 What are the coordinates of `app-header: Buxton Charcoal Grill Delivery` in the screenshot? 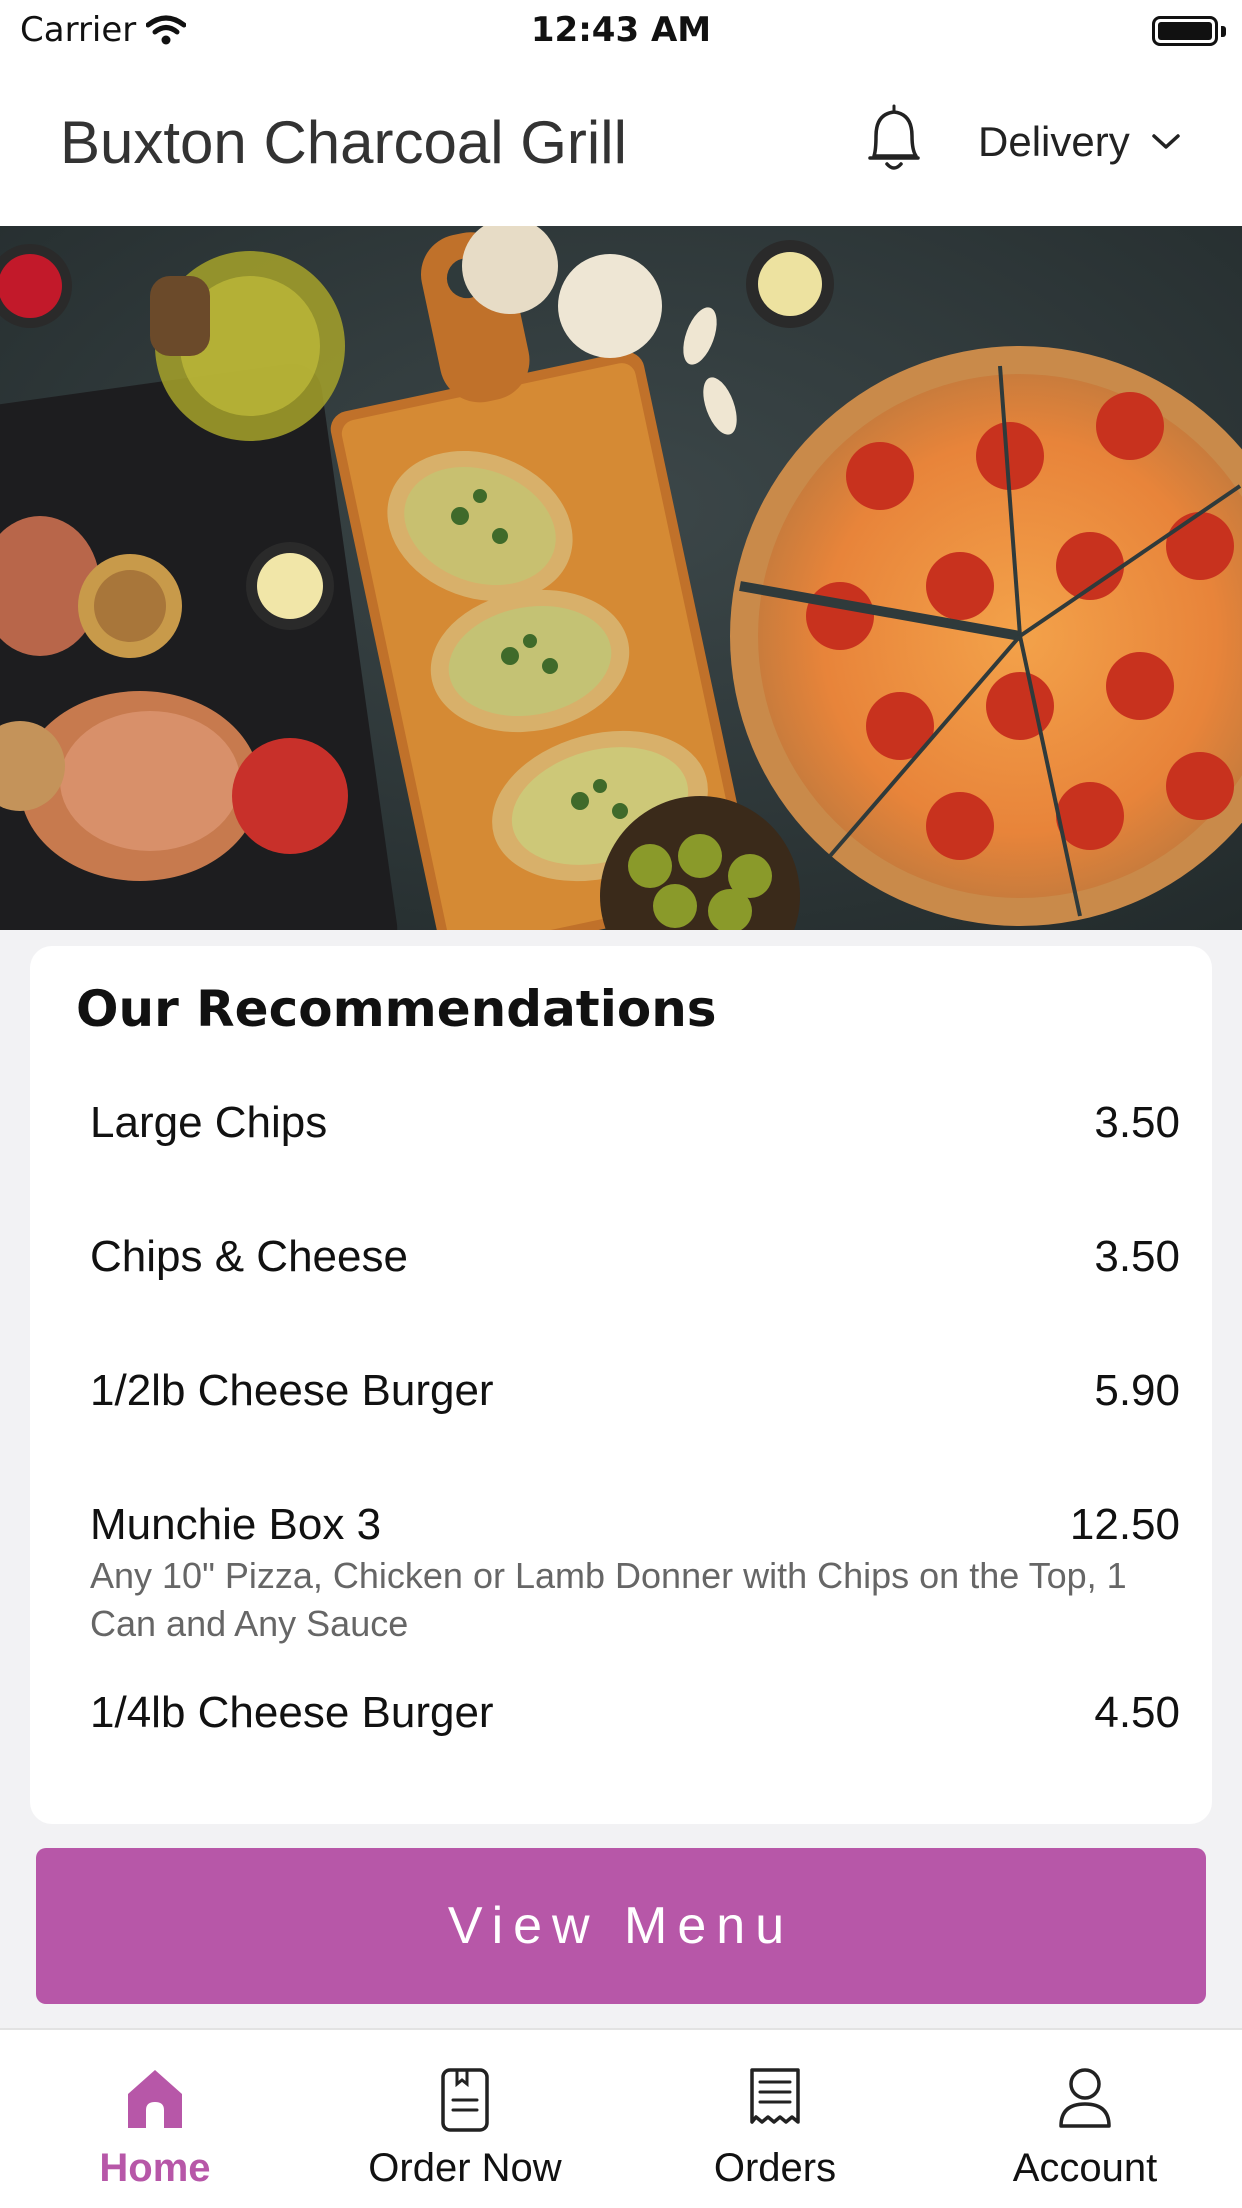 It's located at (621, 143).